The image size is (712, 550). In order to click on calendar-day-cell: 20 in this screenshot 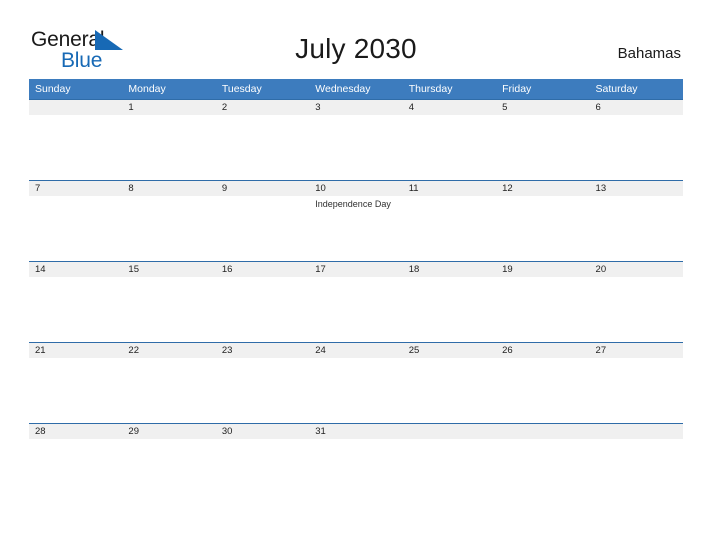, I will do `click(636, 301)`.